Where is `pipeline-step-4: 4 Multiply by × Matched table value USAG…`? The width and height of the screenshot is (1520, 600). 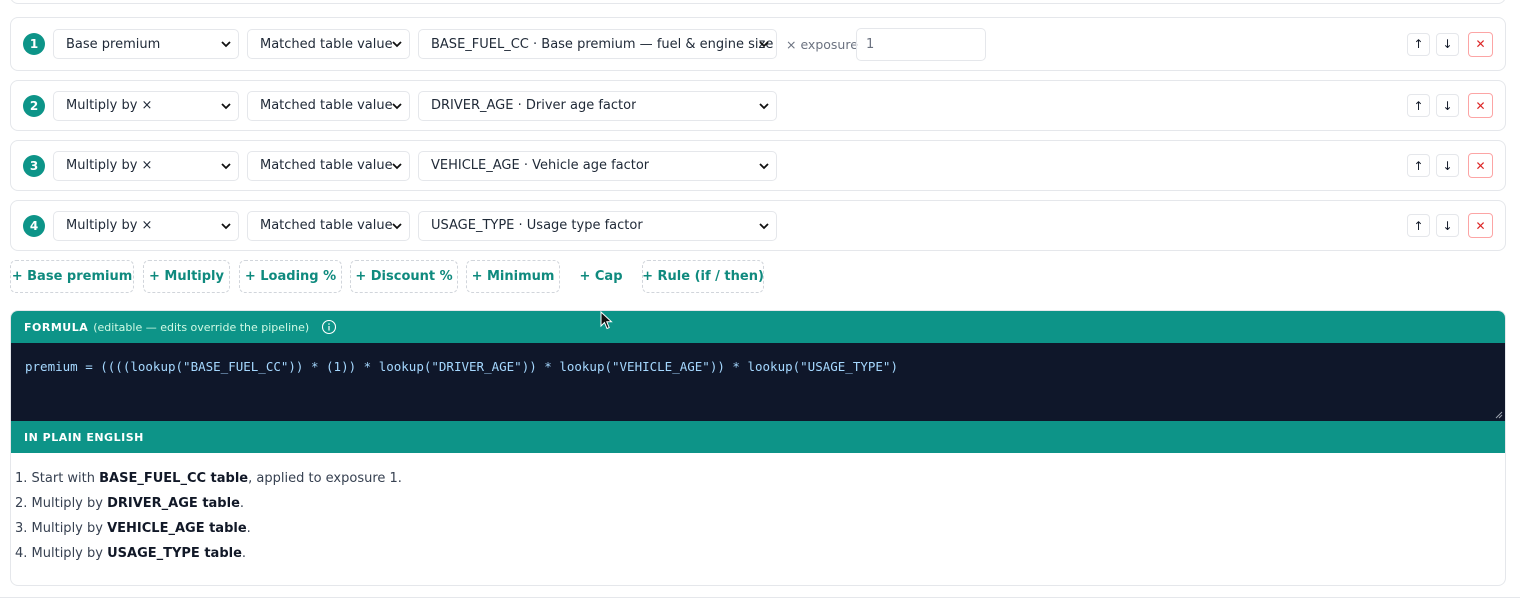 pipeline-step-4: 4 Multiply by × Matched table value USAG… is located at coordinates (758, 225).